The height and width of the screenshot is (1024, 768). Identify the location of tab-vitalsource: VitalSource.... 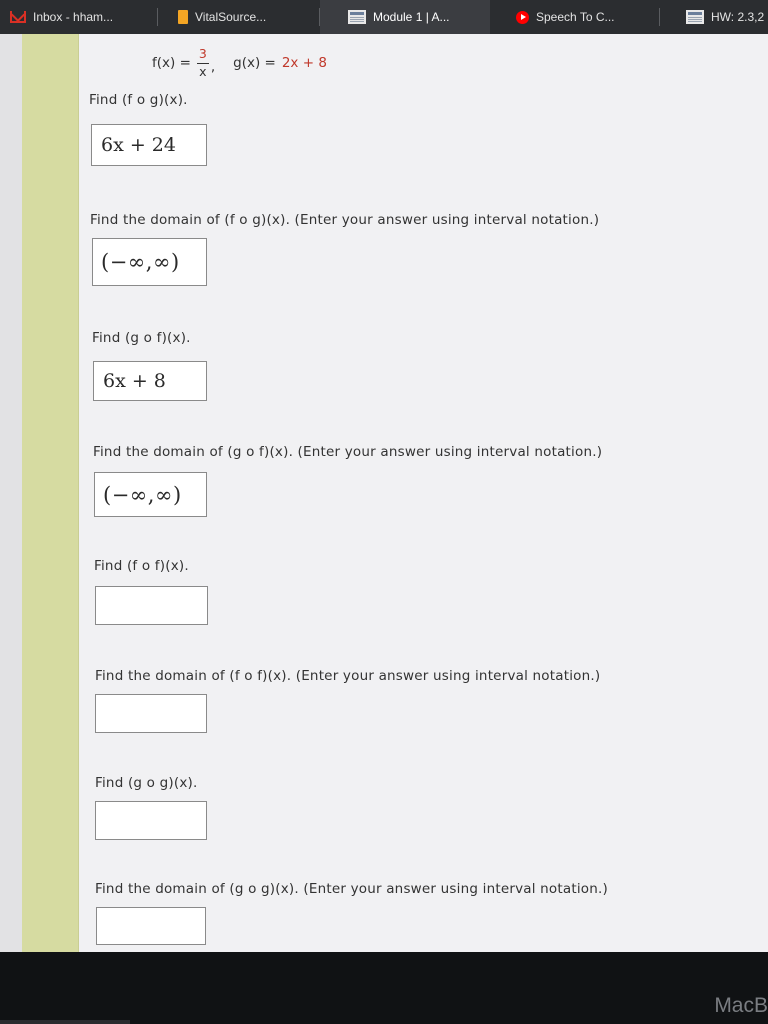
(239, 17).